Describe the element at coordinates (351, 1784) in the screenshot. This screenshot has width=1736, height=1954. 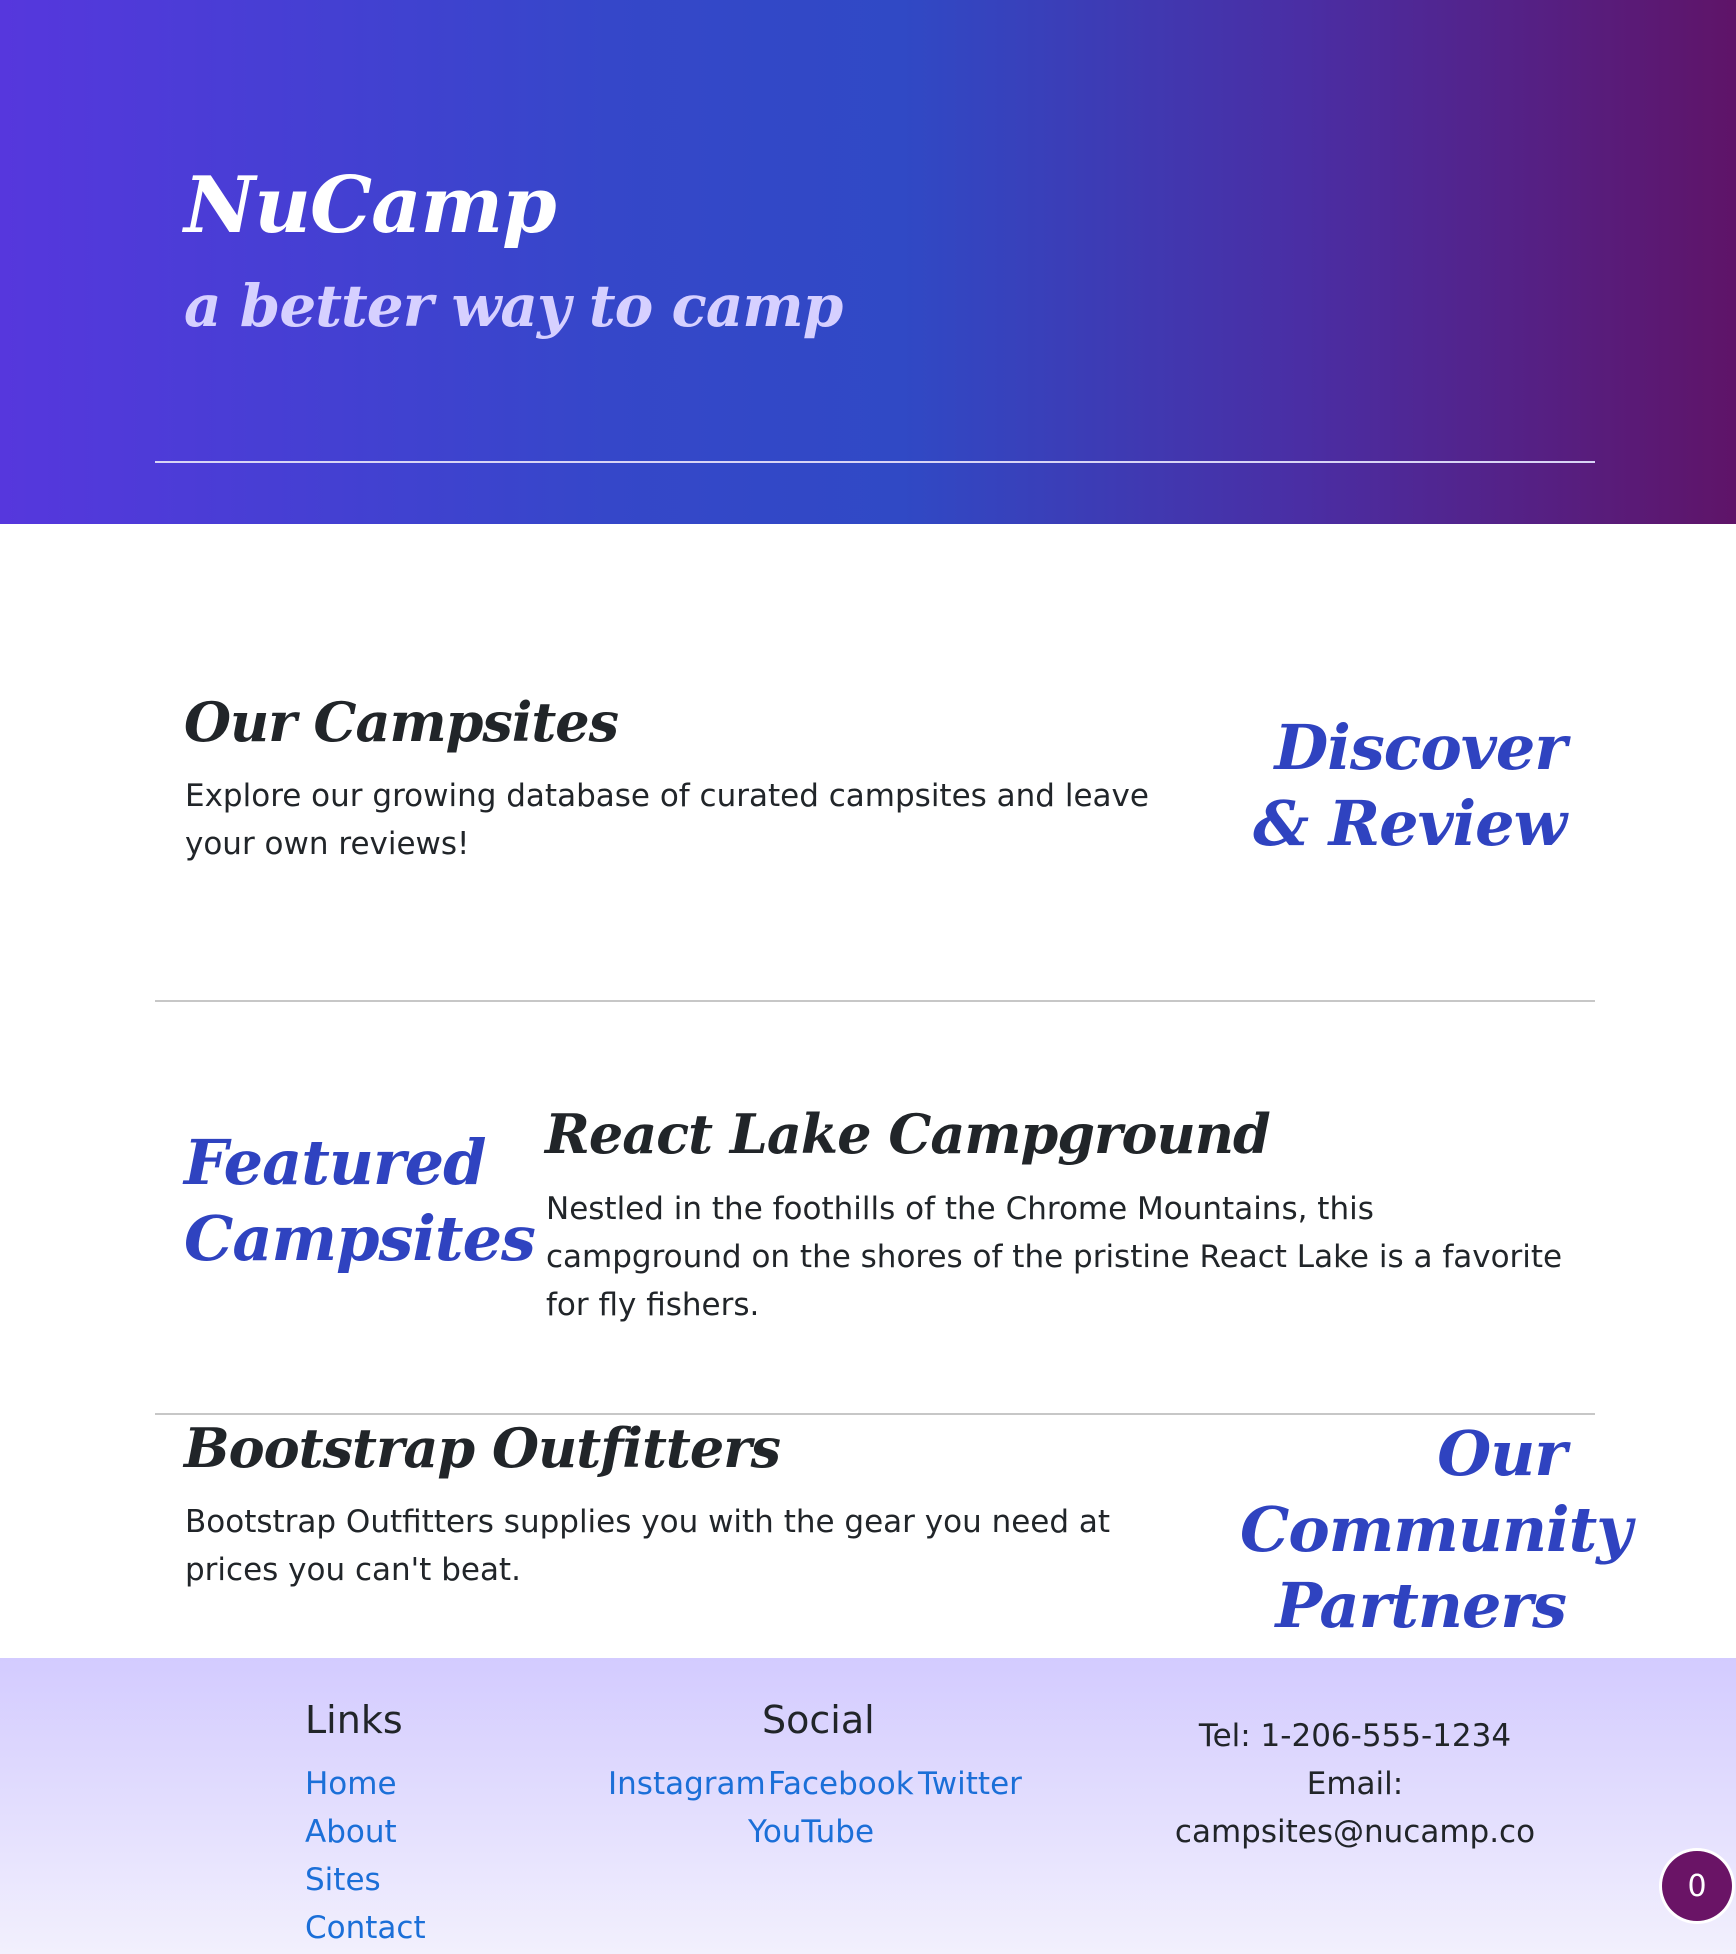
I see `footer-link-home: Home` at that location.